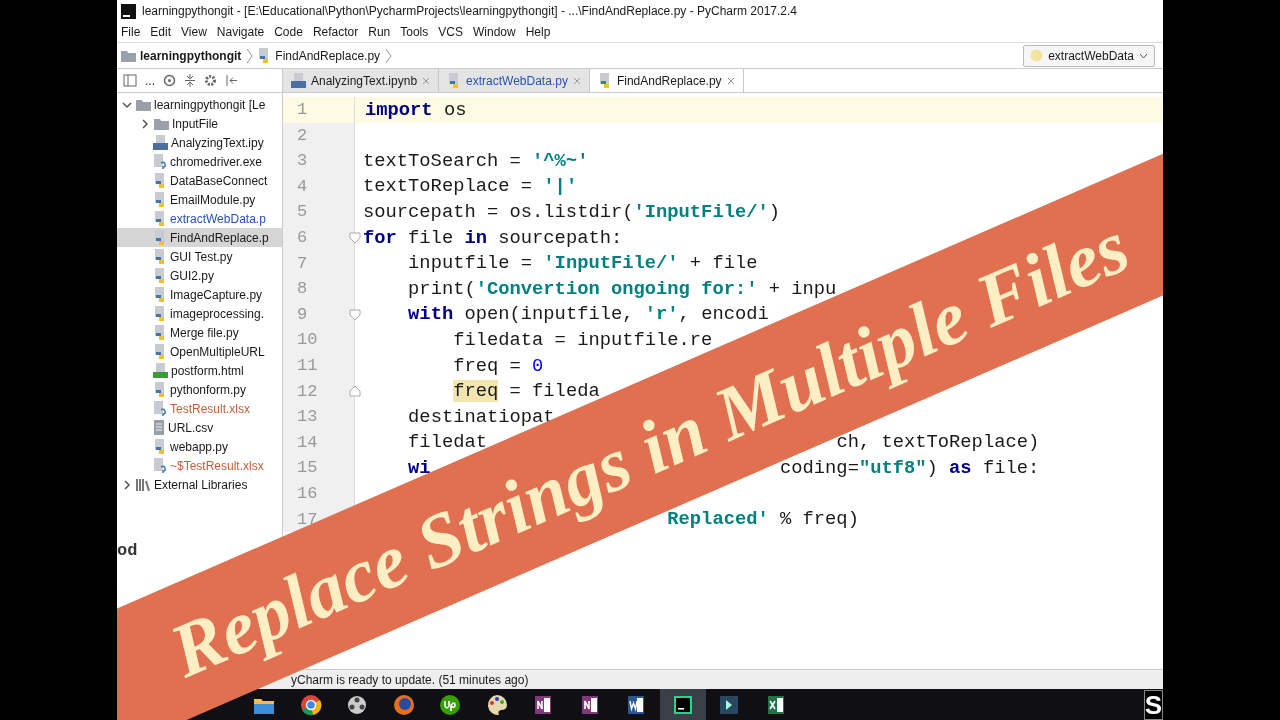 The width and height of the screenshot is (1280, 720). I want to click on menu-item: Edit, so click(161, 32).